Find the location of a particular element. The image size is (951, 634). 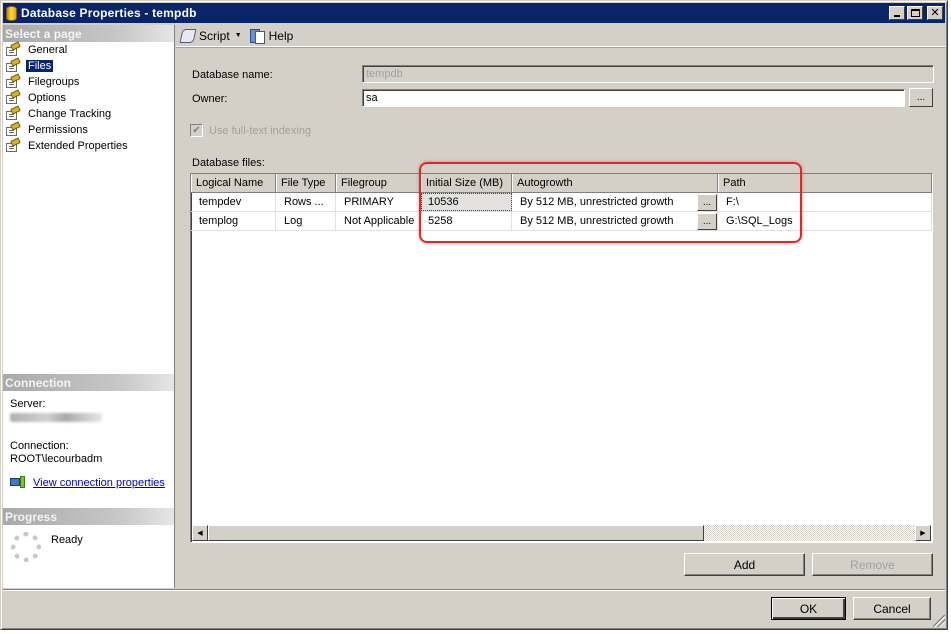

help-icon is located at coordinates (257, 36).